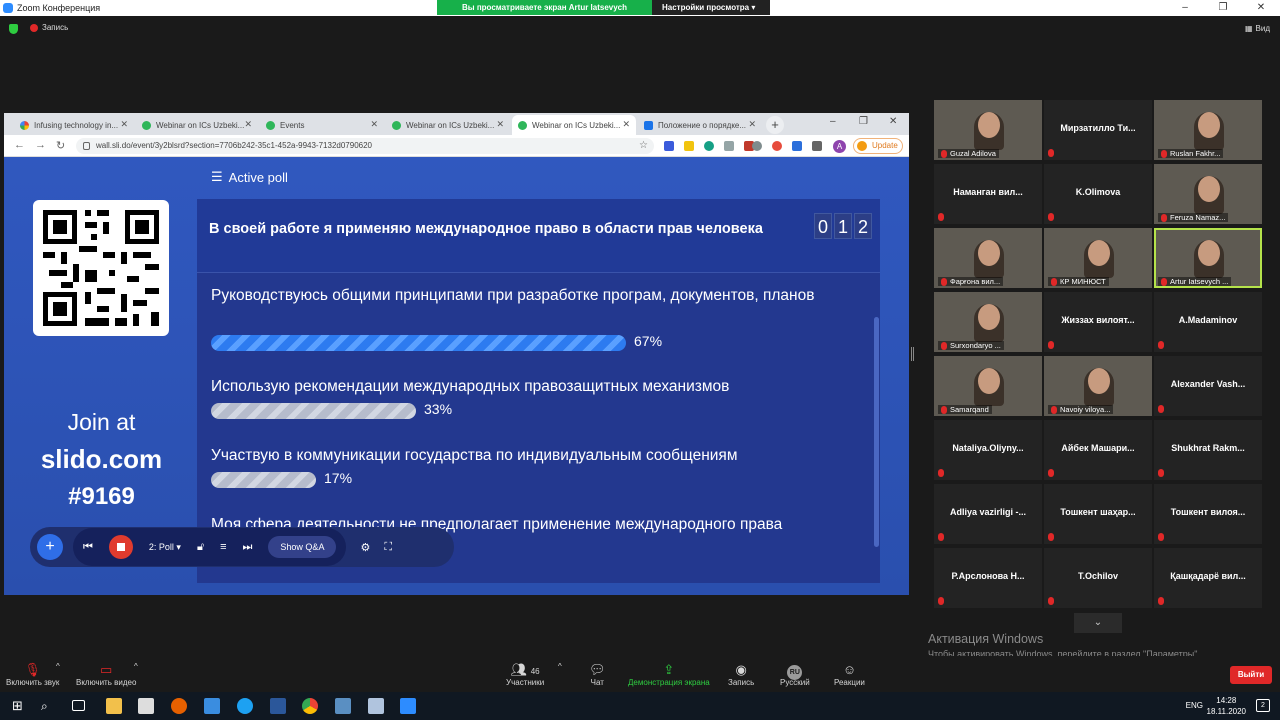 Image resolution: width=1280 pixels, height=720 pixels. Describe the element at coordinates (19, 145) in the screenshot. I see `back-arrow-icon: ←` at that location.